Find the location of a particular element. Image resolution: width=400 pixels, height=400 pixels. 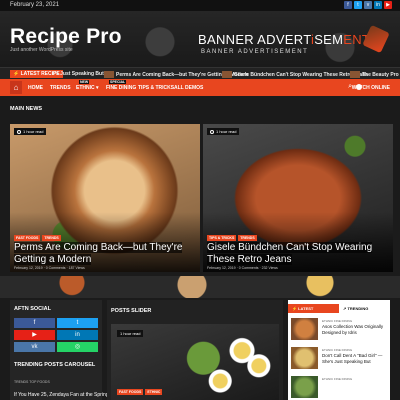

new-badge: NEW is located at coordinates (84, 82).